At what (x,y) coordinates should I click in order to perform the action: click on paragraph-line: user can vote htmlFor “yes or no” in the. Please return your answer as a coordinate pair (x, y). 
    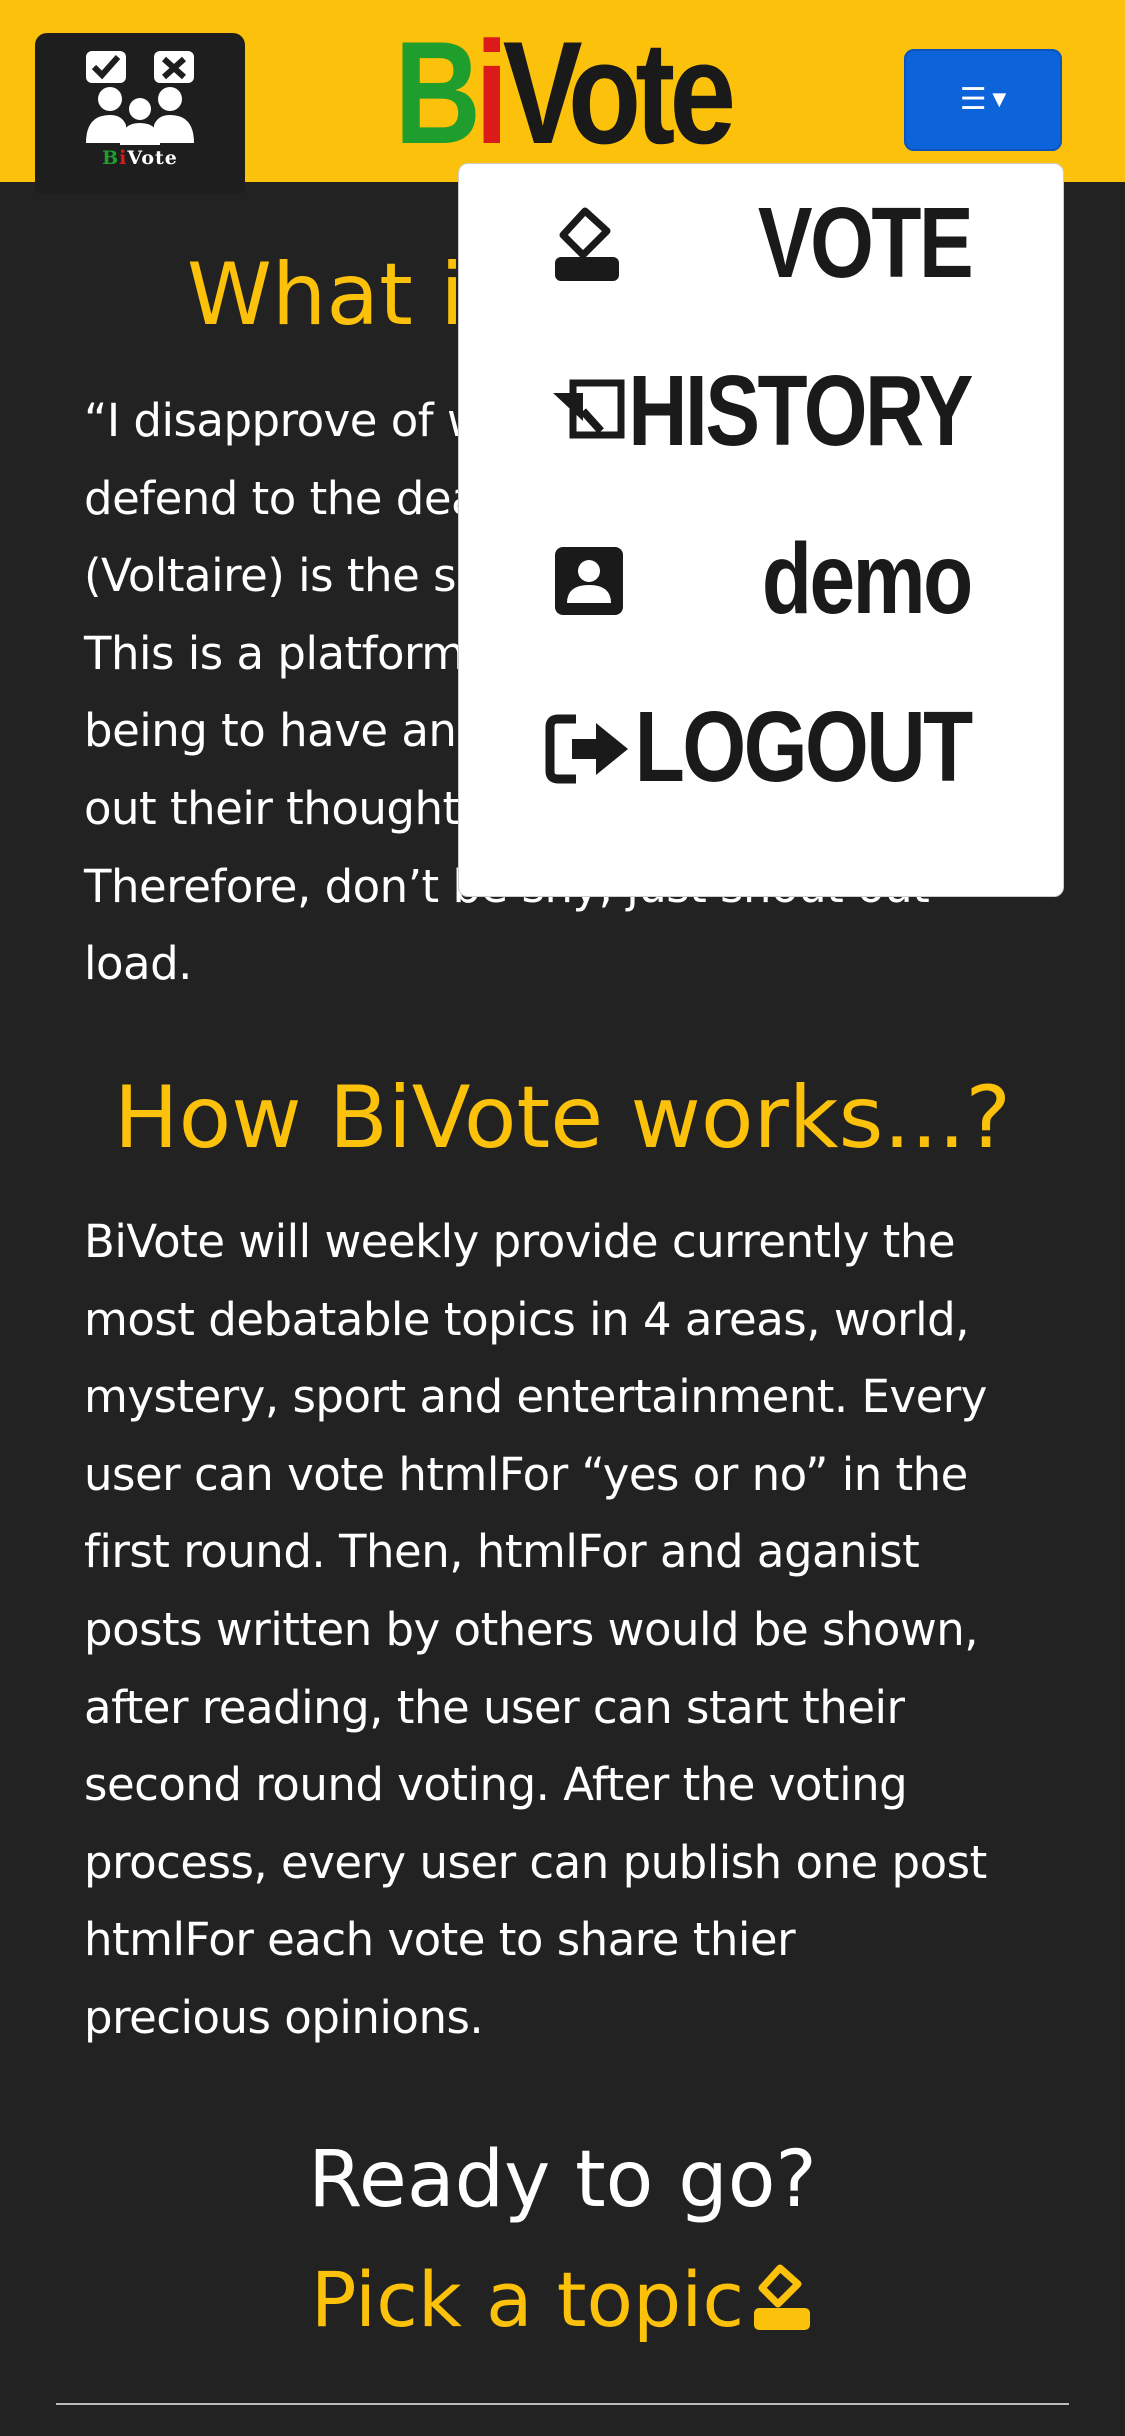
    Looking at the image, I should click on (526, 1474).